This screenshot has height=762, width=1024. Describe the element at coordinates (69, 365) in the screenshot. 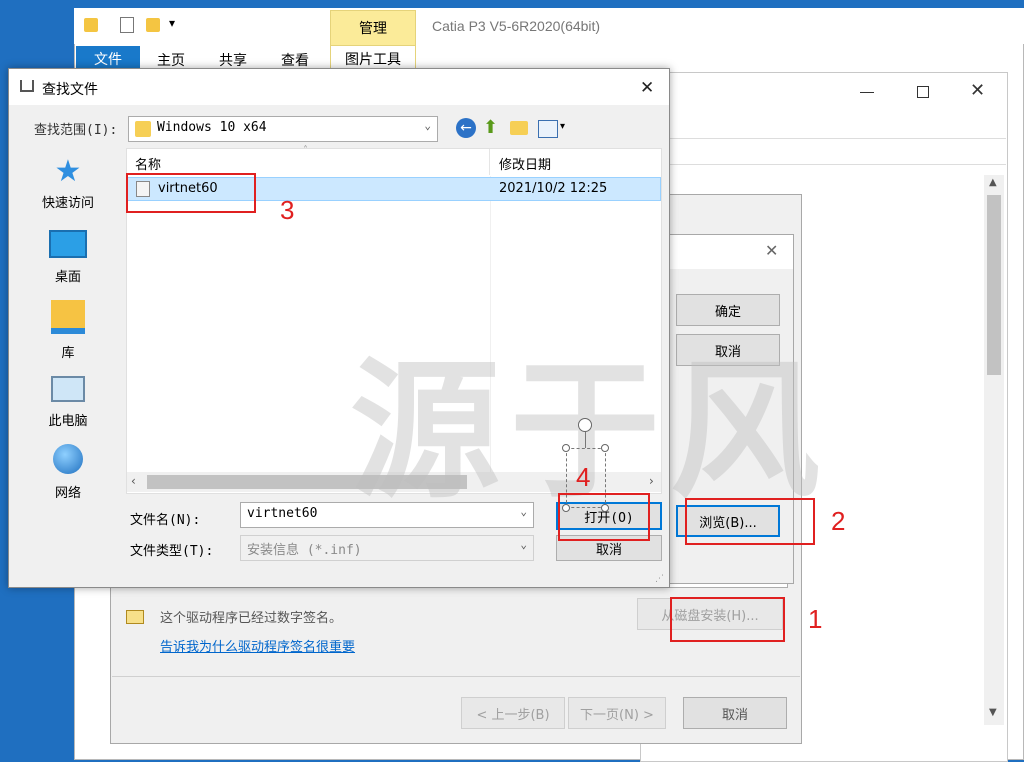

I see `places-bar` at that location.